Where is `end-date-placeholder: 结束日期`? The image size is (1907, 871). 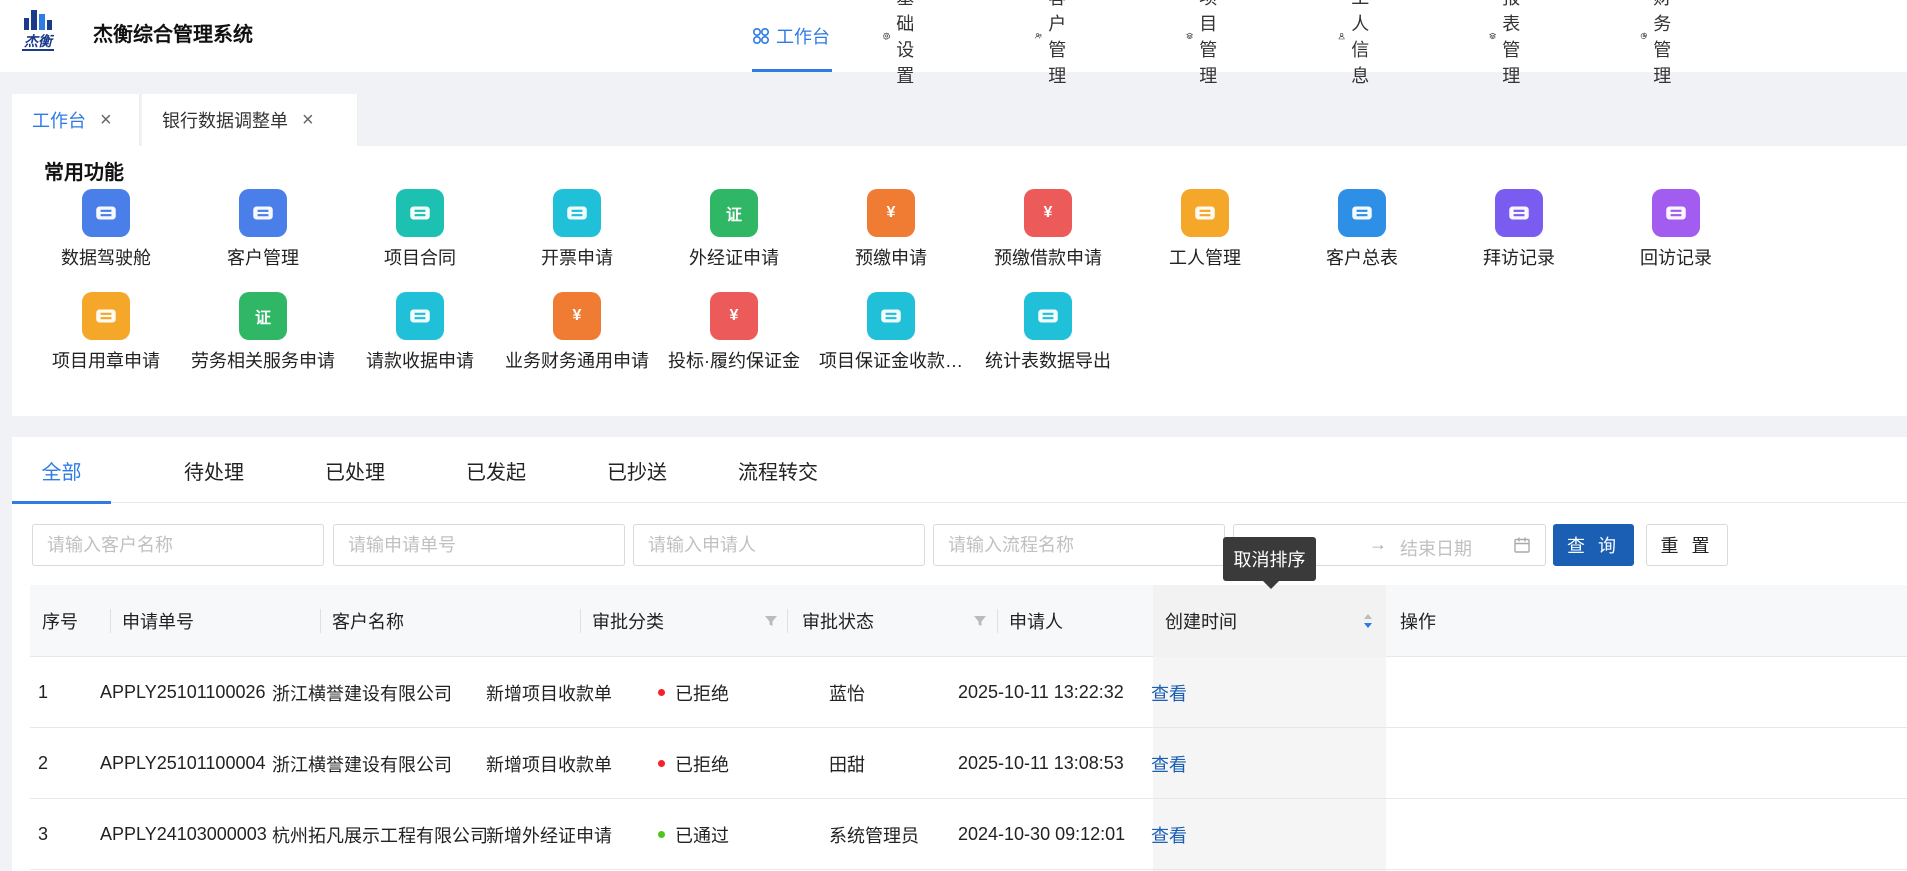 end-date-placeholder: 结束日期 is located at coordinates (1436, 548).